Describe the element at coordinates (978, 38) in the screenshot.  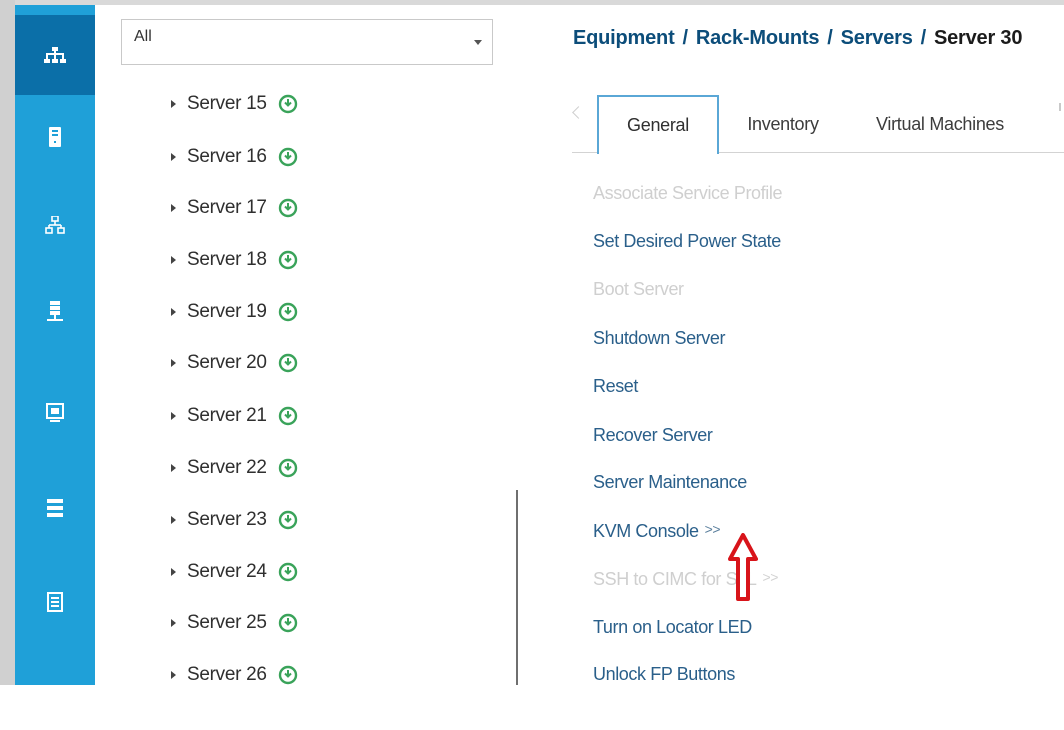
I see `breadcrumb-current: Server 30` at that location.